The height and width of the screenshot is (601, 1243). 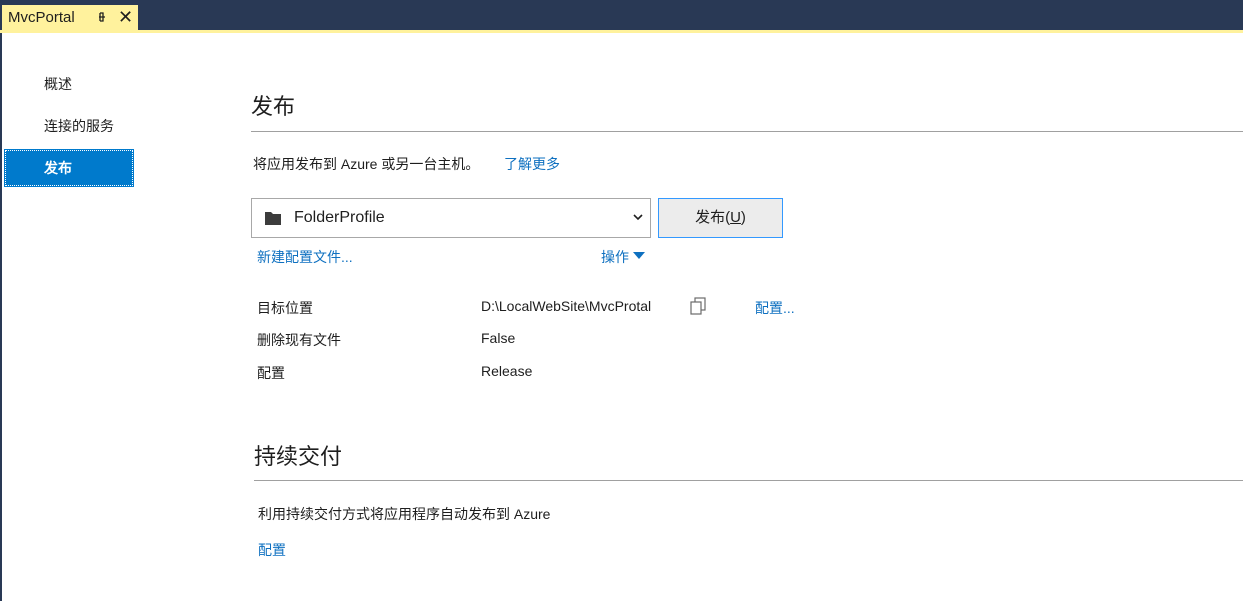 What do you see at coordinates (451, 218) in the screenshot?
I see `profile-dropdown: FolderProfile` at bounding box center [451, 218].